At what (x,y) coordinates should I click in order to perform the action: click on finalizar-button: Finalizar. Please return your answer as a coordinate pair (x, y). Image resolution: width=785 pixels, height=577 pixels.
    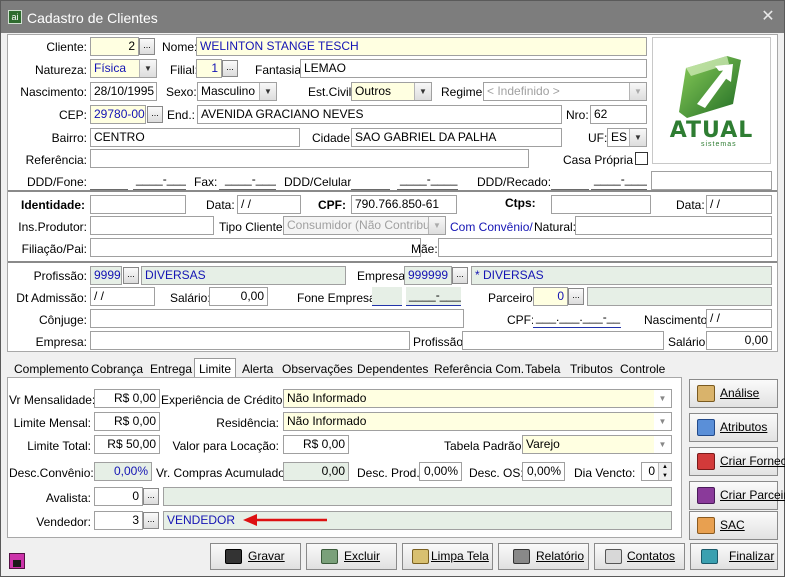
    Looking at the image, I should click on (734, 556).